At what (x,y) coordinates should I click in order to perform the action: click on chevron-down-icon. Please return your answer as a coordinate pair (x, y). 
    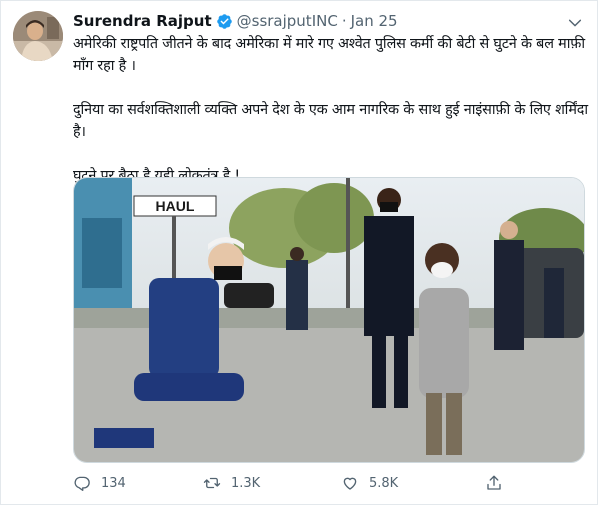
    Looking at the image, I should click on (575, 23).